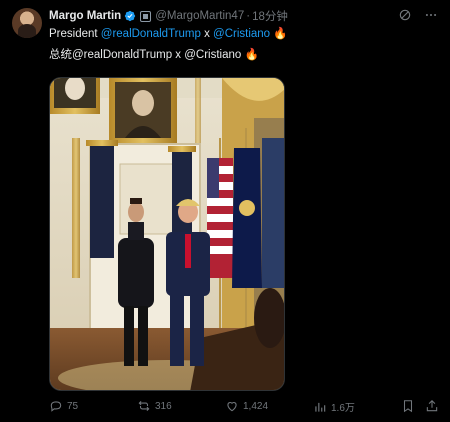  Describe the element at coordinates (154, 55) in the screenshot. I see `tweet-text-line-2: 总统@realDonaldTrump x @Cristiano 🔥` at that location.